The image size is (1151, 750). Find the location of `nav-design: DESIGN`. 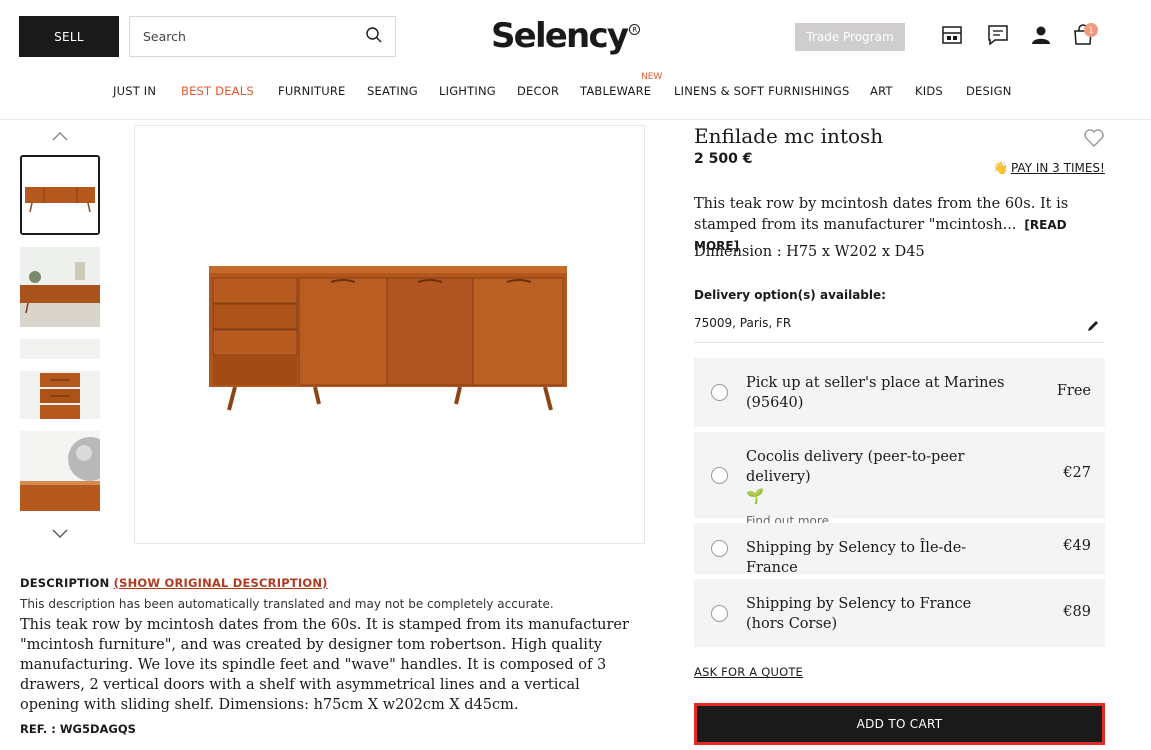

nav-design: DESIGN is located at coordinates (989, 91).